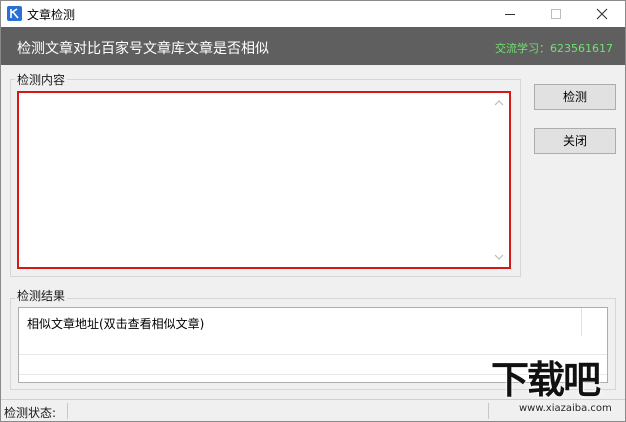 Image resolution: width=626 pixels, height=422 pixels. I want to click on window-title: 文章检测, so click(51, 15).